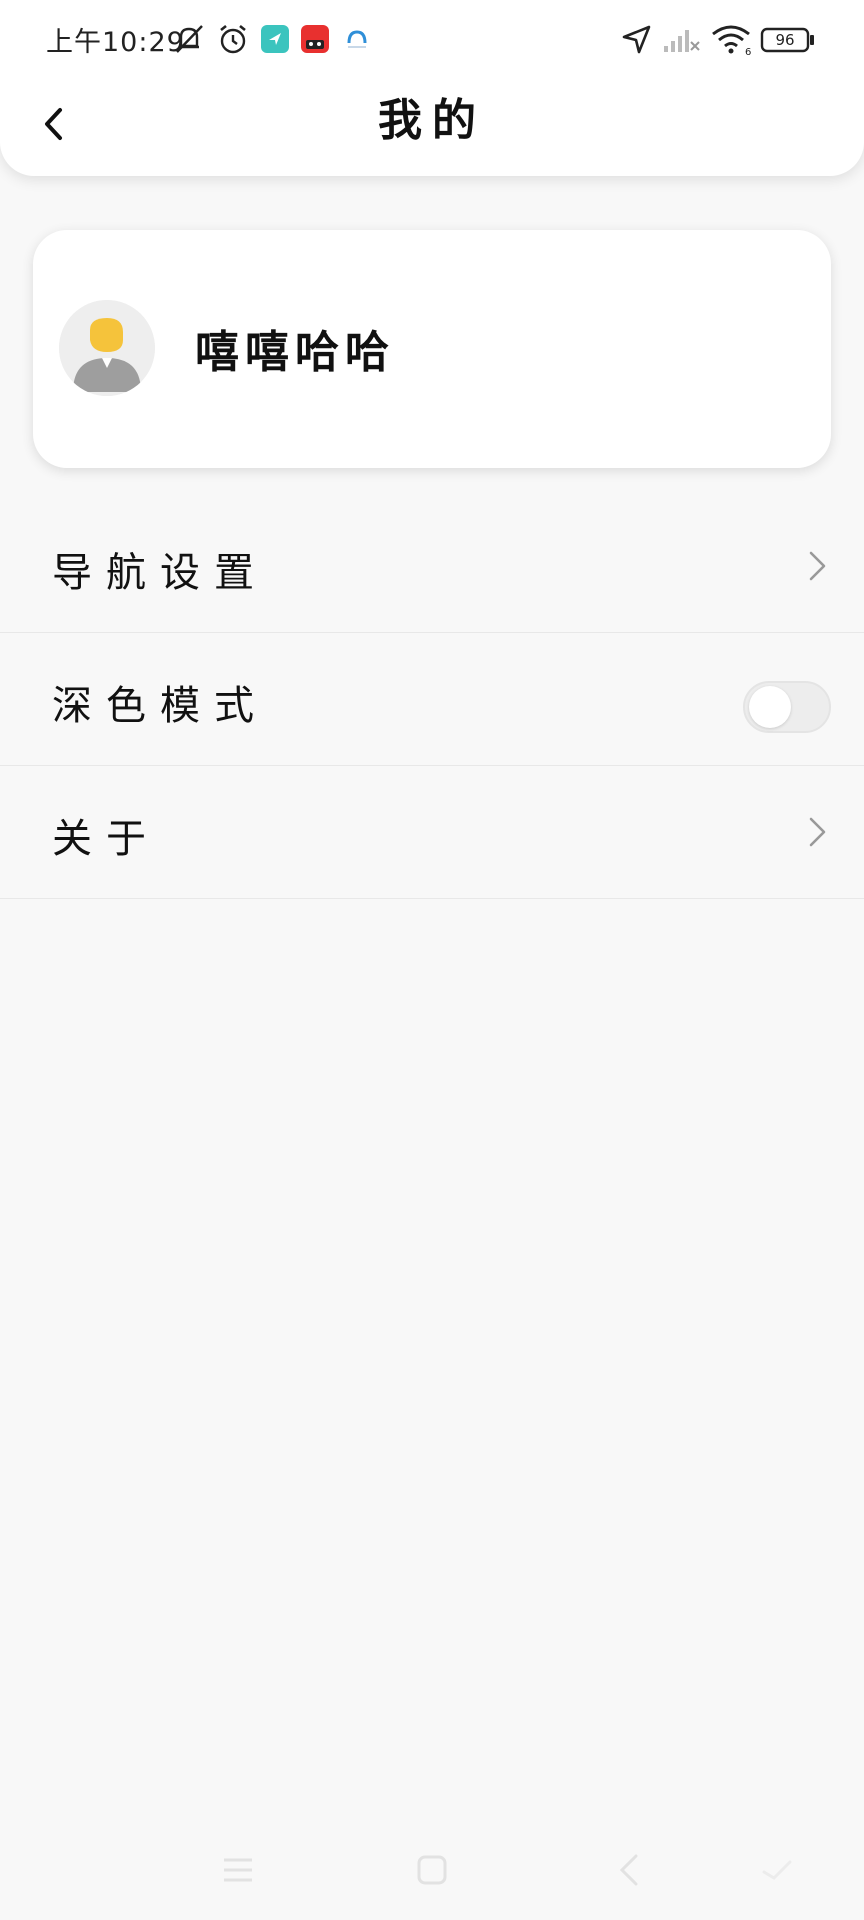 The height and width of the screenshot is (1920, 864). Describe the element at coordinates (275, 39) in the screenshot. I see `location-app-icon` at that location.